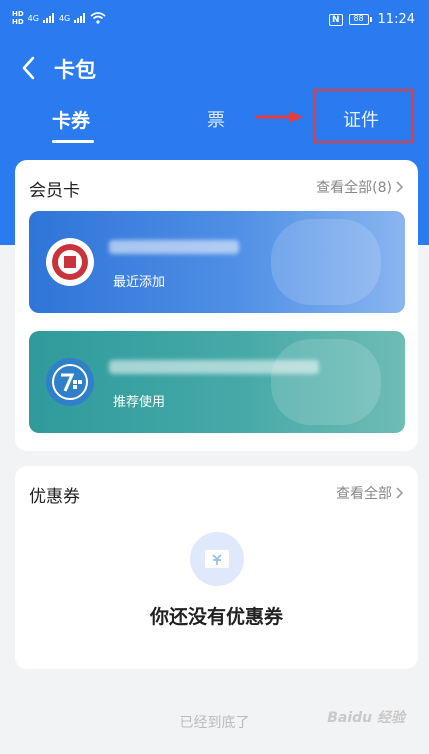 The height and width of the screenshot is (754, 429). Describe the element at coordinates (54, 191) in the screenshot. I see `member-section-title: 会员卡` at that location.